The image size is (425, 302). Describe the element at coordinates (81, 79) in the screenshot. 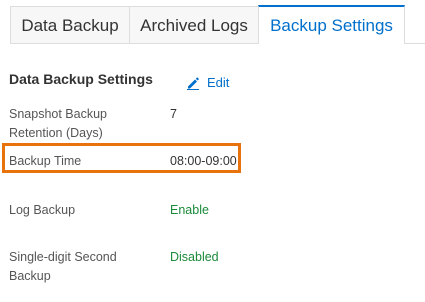

I see `section-title: Data Backup Settings` at that location.